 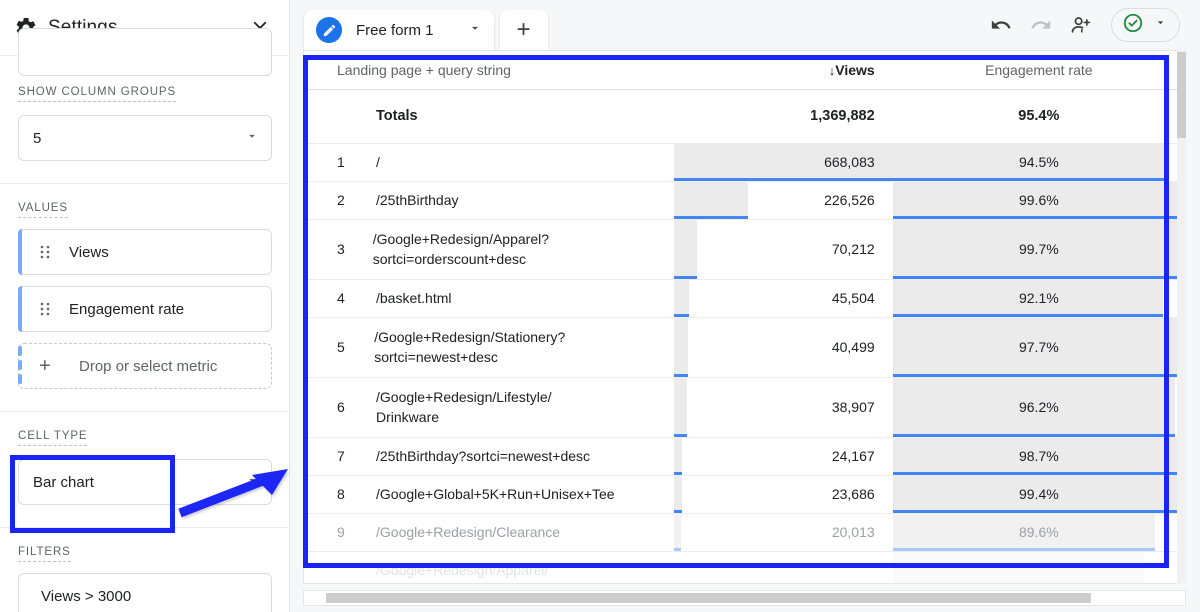 I want to click on filter-chip-views: Views > 3000, so click(x=145, y=592).